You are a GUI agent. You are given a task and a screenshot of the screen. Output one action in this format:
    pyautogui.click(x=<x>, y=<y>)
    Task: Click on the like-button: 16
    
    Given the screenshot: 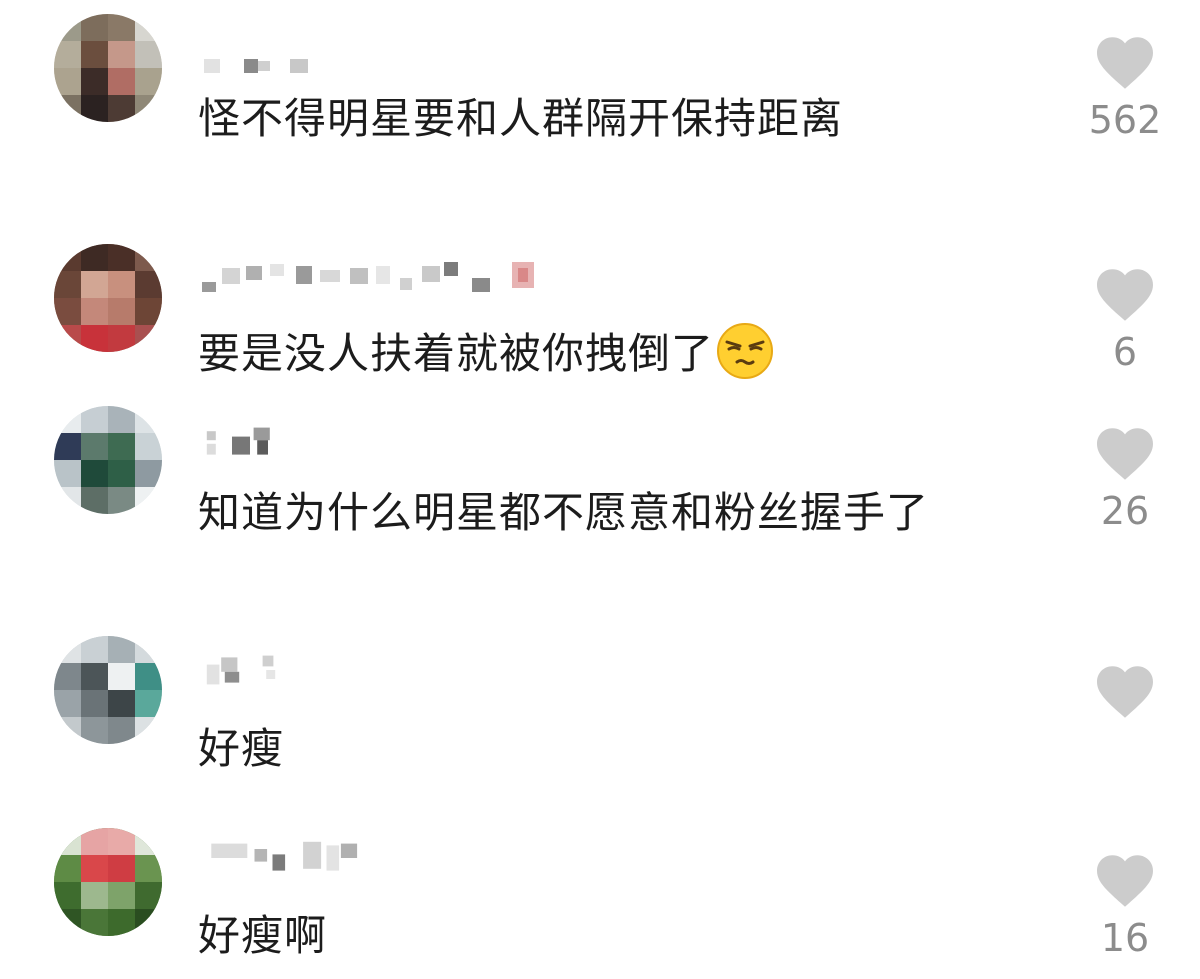 What is the action you would take?
    pyautogui.click(x=1125, y=906)
    